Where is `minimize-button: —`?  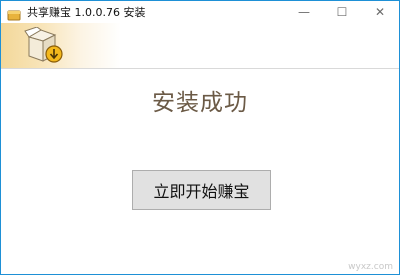 minimize-button: — is located at coordinates (304, 12).